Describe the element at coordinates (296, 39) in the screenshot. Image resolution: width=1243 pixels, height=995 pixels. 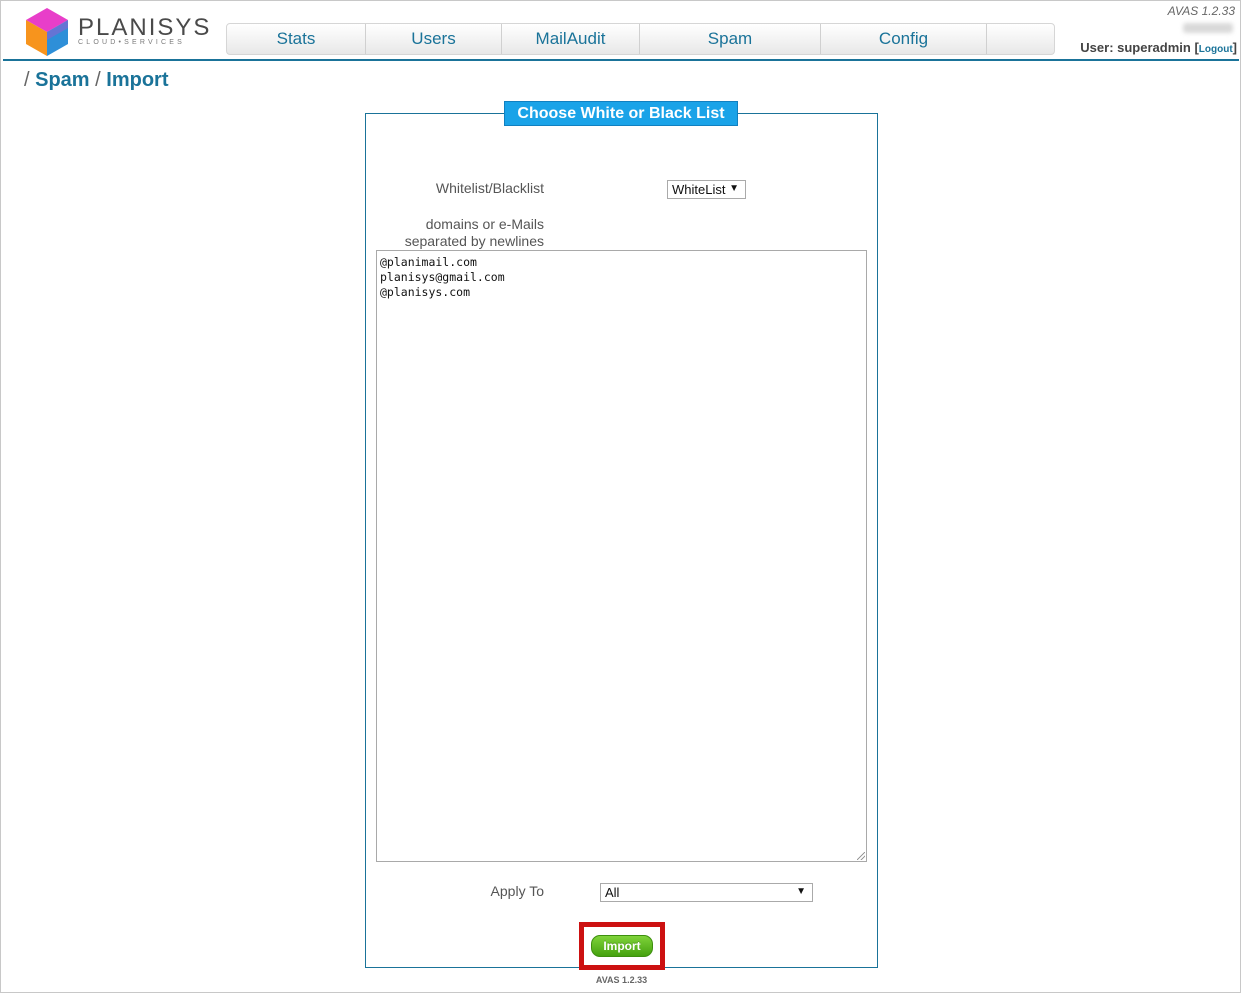
I see `nav-stats: Stats` at that location.